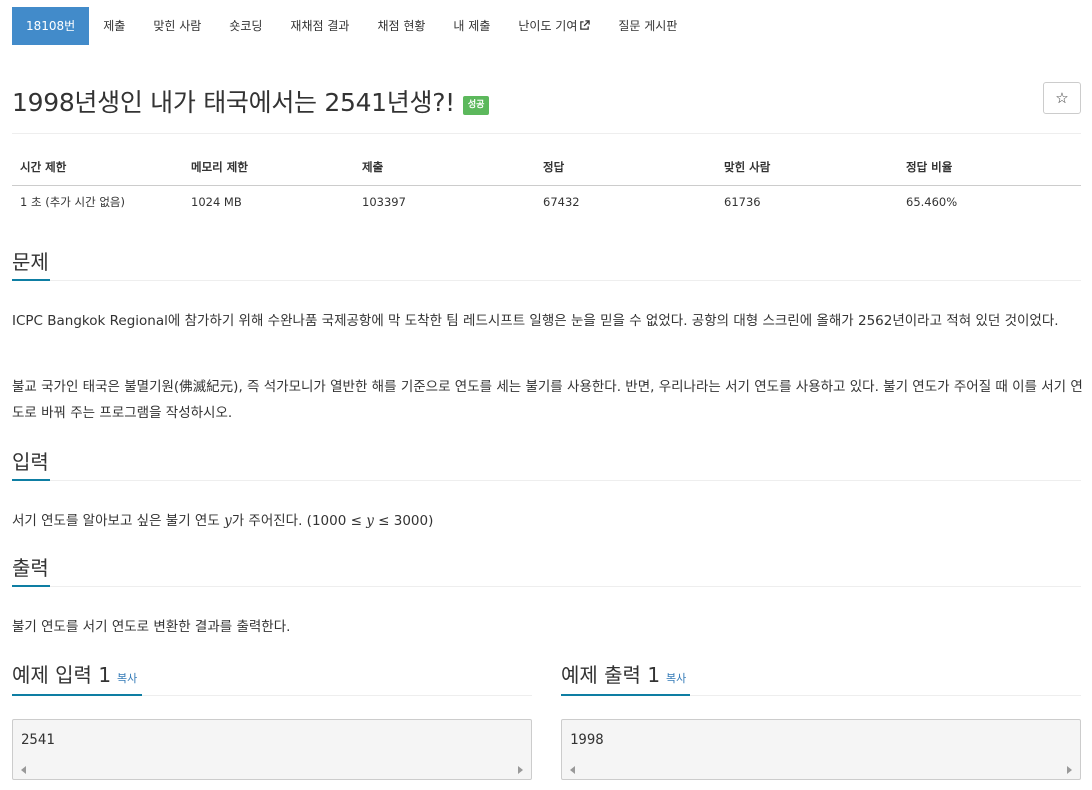 Image resolution: width=1092 pixels, height=790 pixels. What do you see at coordinates (31, 264) in the screenshot?
I see `problem-heading: 문제` at bounding box center [31, 264].